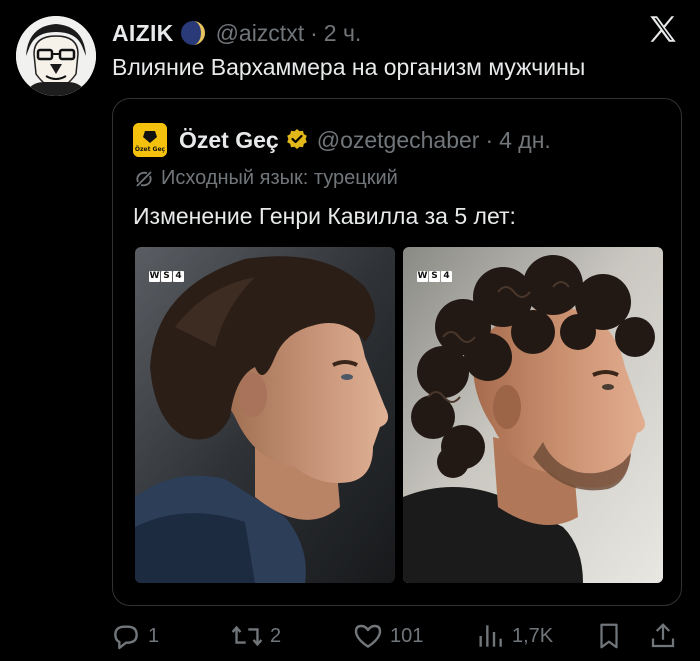 This screenshot has height=661, width=700. What do you see at coordinates (276, 635) in the screenshot?
I see `repost-count: 2` at bounding box center [276, 635].